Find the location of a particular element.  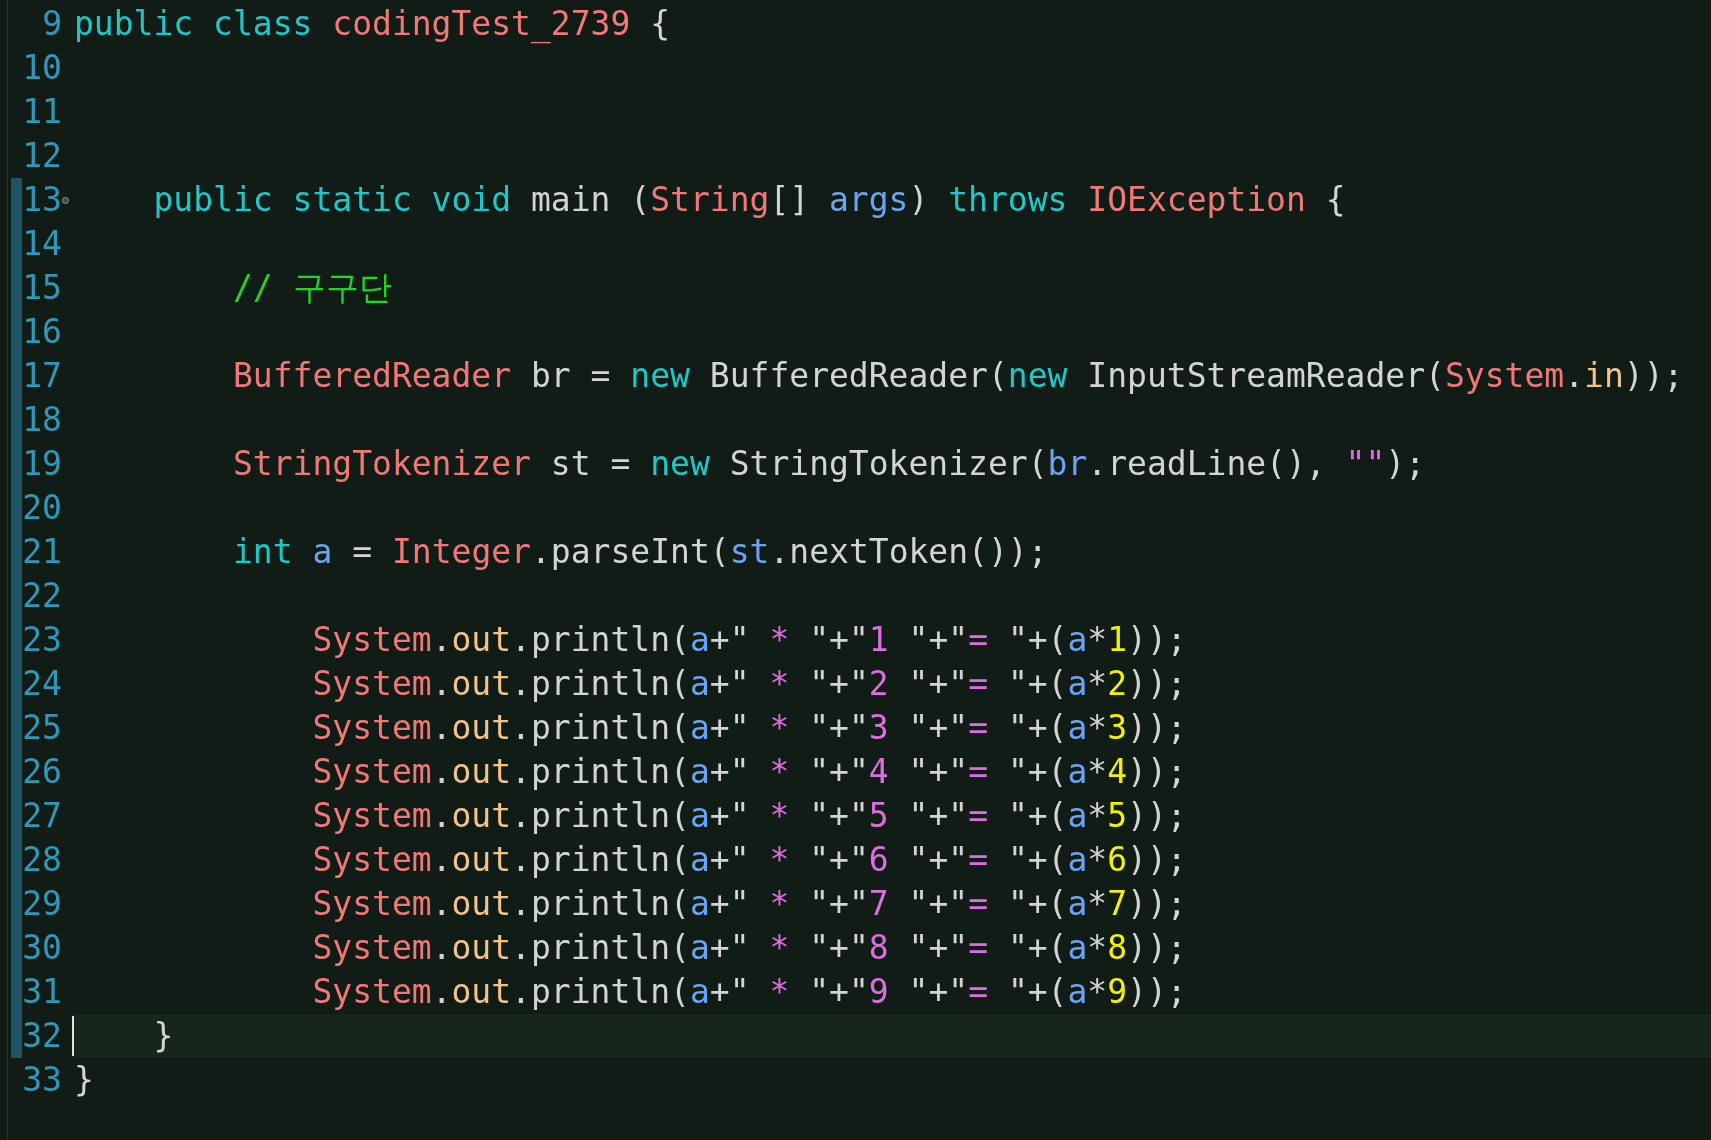

line-number: 14 is located at coordinates (42, 244).